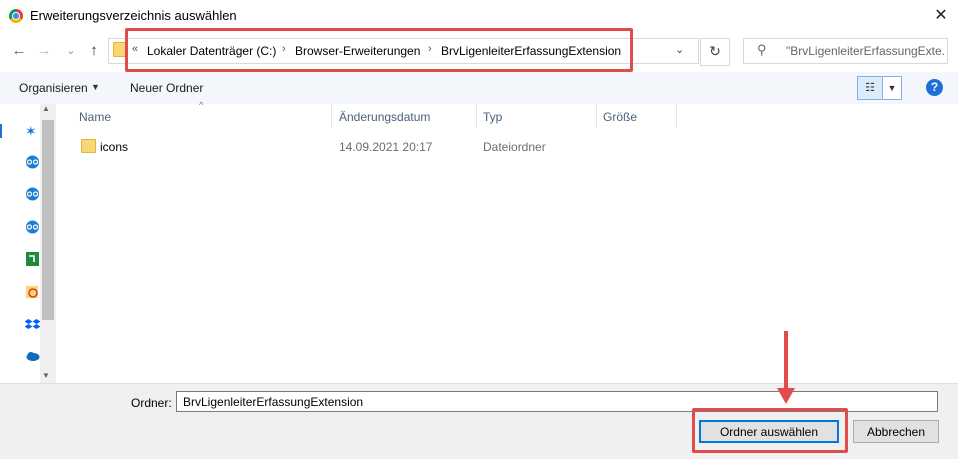  Describe the element at coordinates (762, 49) in the screenshot. I see `search-icon: ⚲` at that location.